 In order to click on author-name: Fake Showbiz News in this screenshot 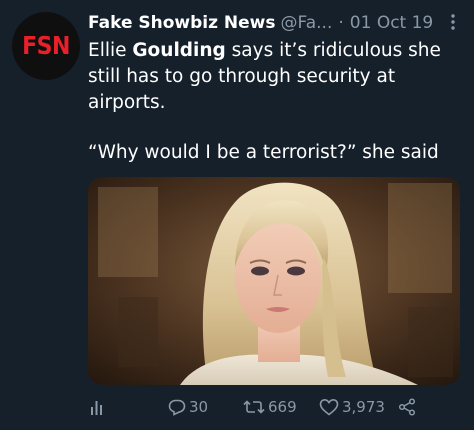, I will do `click(182, 23)`.